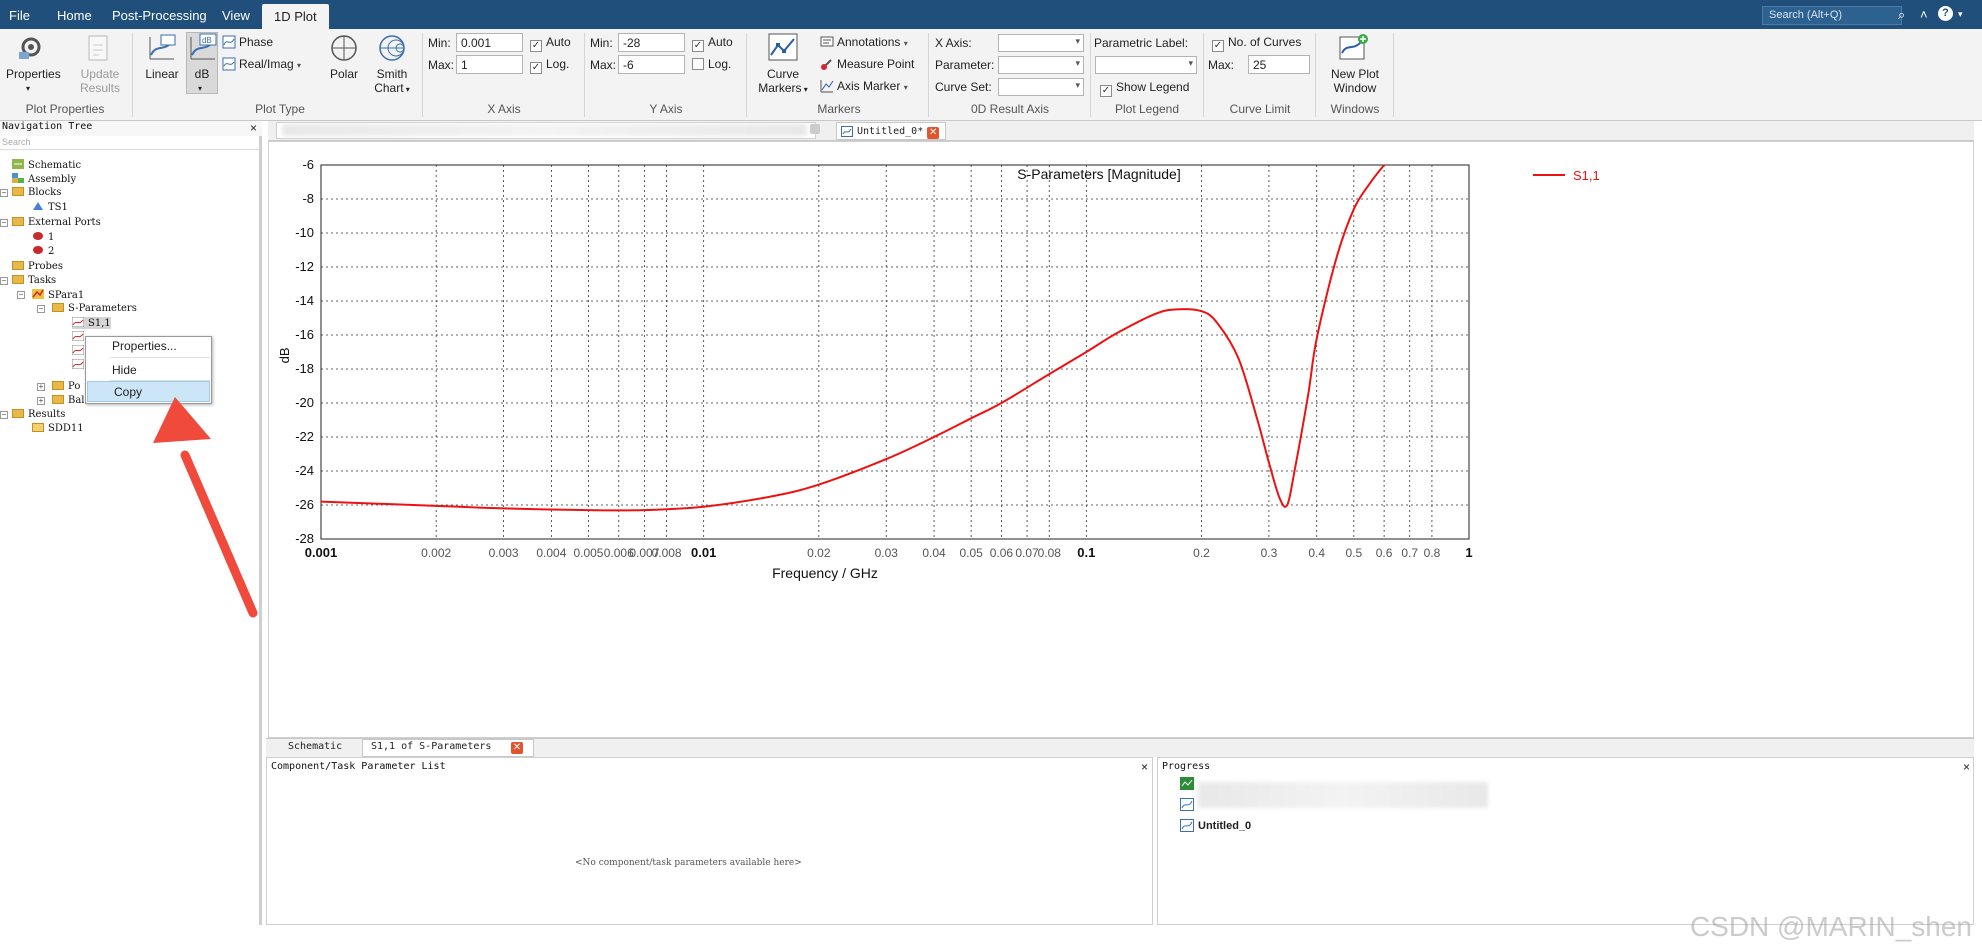 This screenshot has width=1982, height=945. What do you see at coordinates (50, 207) in the screenshot?
I see `tree-item-ts1: TS1` at bounding box center [50, 207].